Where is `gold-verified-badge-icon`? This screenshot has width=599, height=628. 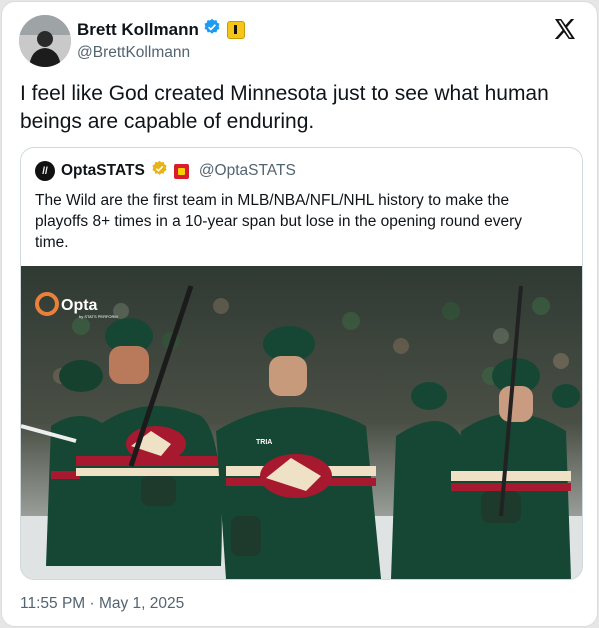
gold-verified-badge-icon is located at coordinates (159, 171).